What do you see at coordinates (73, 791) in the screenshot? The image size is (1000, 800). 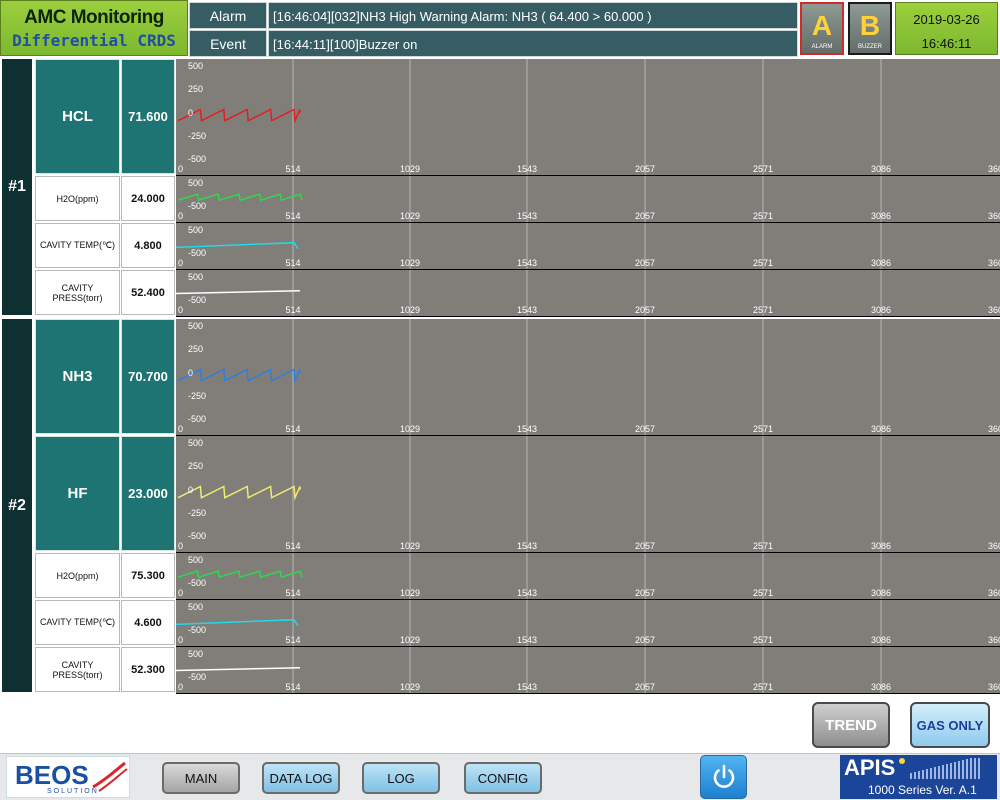 I see `beos-logo-sub: SOLUTION` at bounding box center [73, 791].